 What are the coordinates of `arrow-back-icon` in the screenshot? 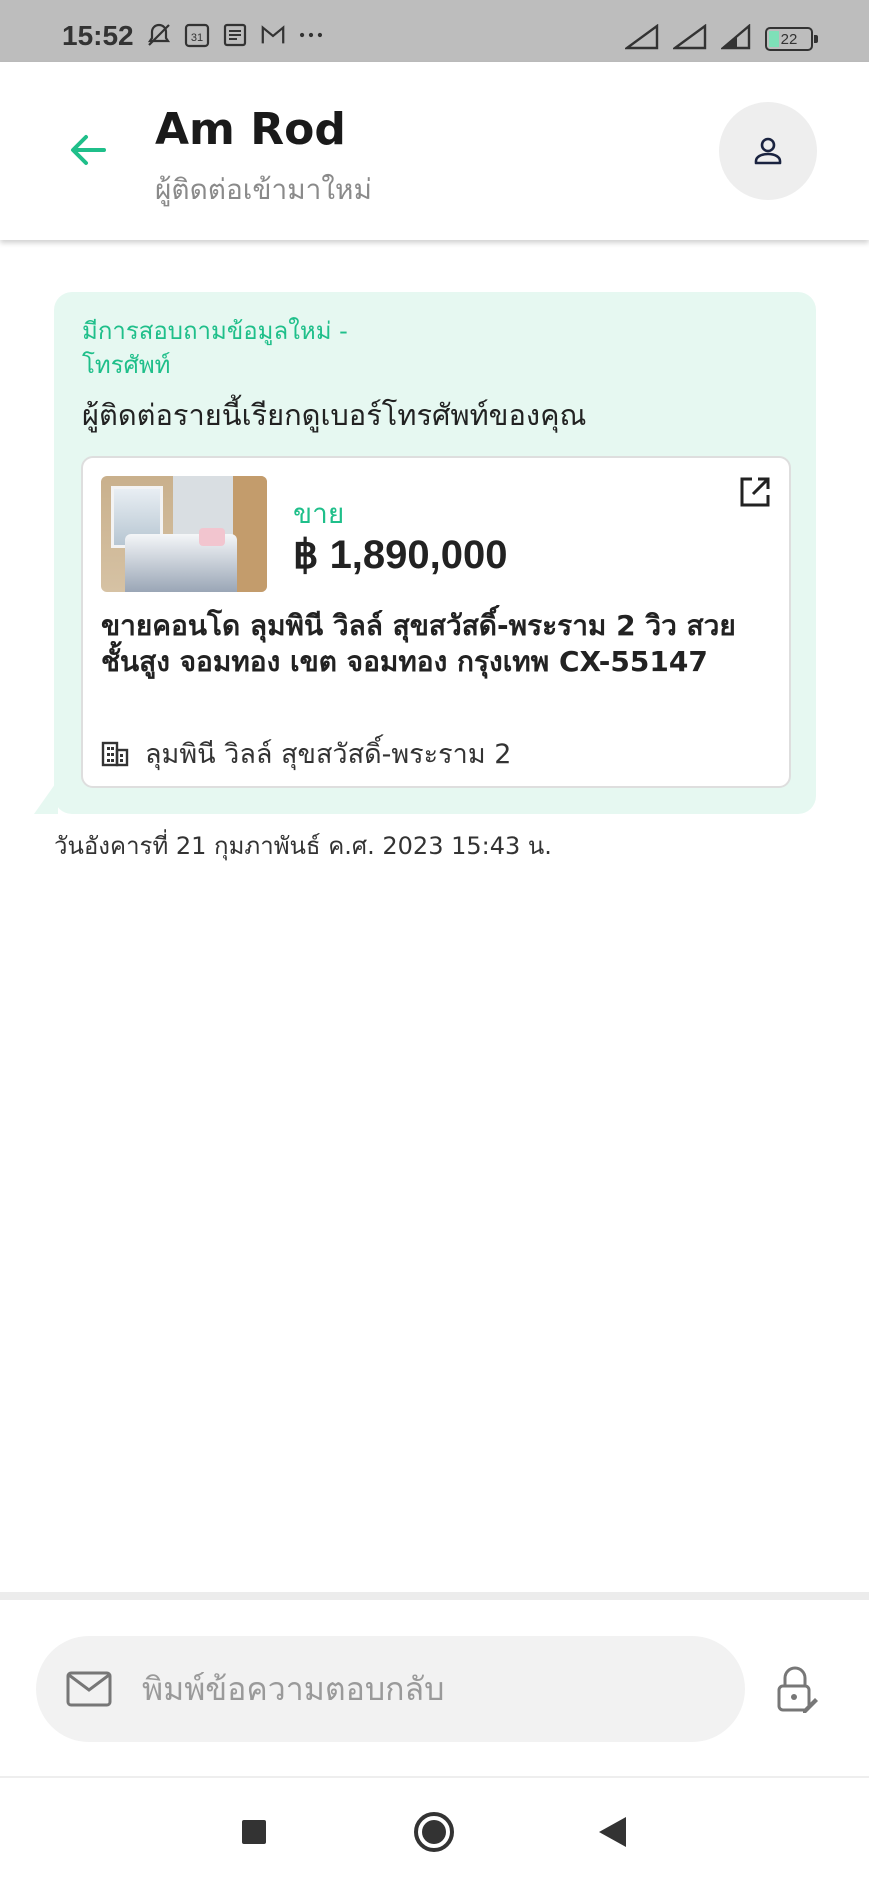 It's located at (88, 150).